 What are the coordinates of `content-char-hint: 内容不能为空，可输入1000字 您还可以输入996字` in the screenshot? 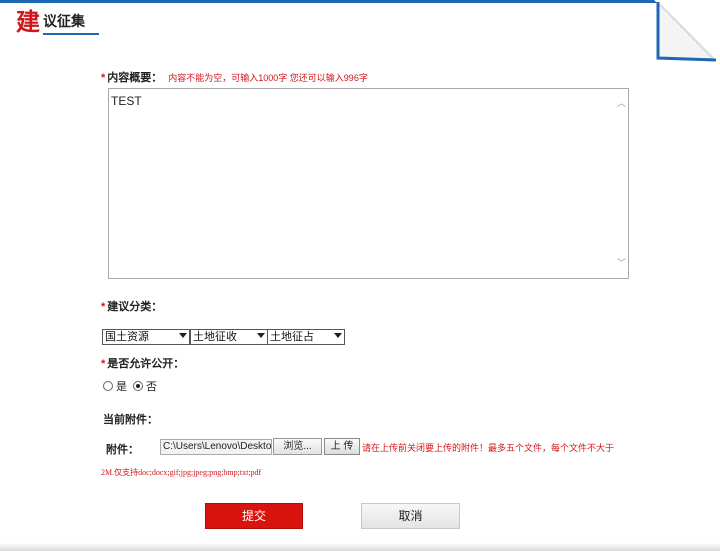 It's located at (268, 78).